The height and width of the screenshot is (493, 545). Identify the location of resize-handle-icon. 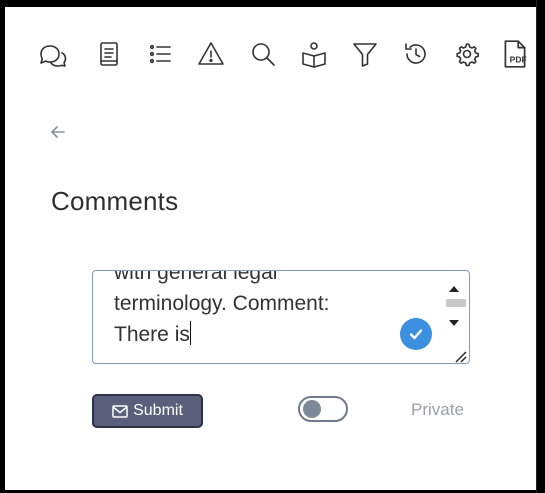
(460, 356).